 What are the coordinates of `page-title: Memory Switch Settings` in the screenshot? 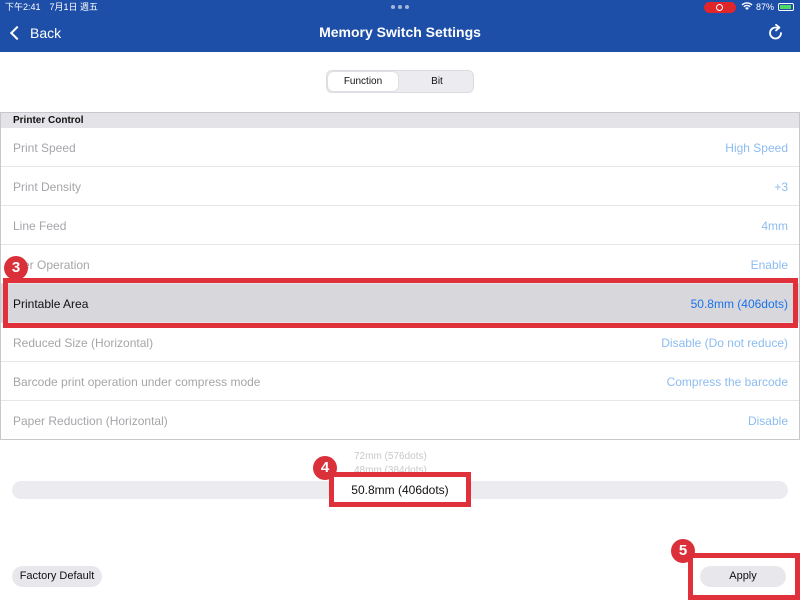 It's located at (400, 32).